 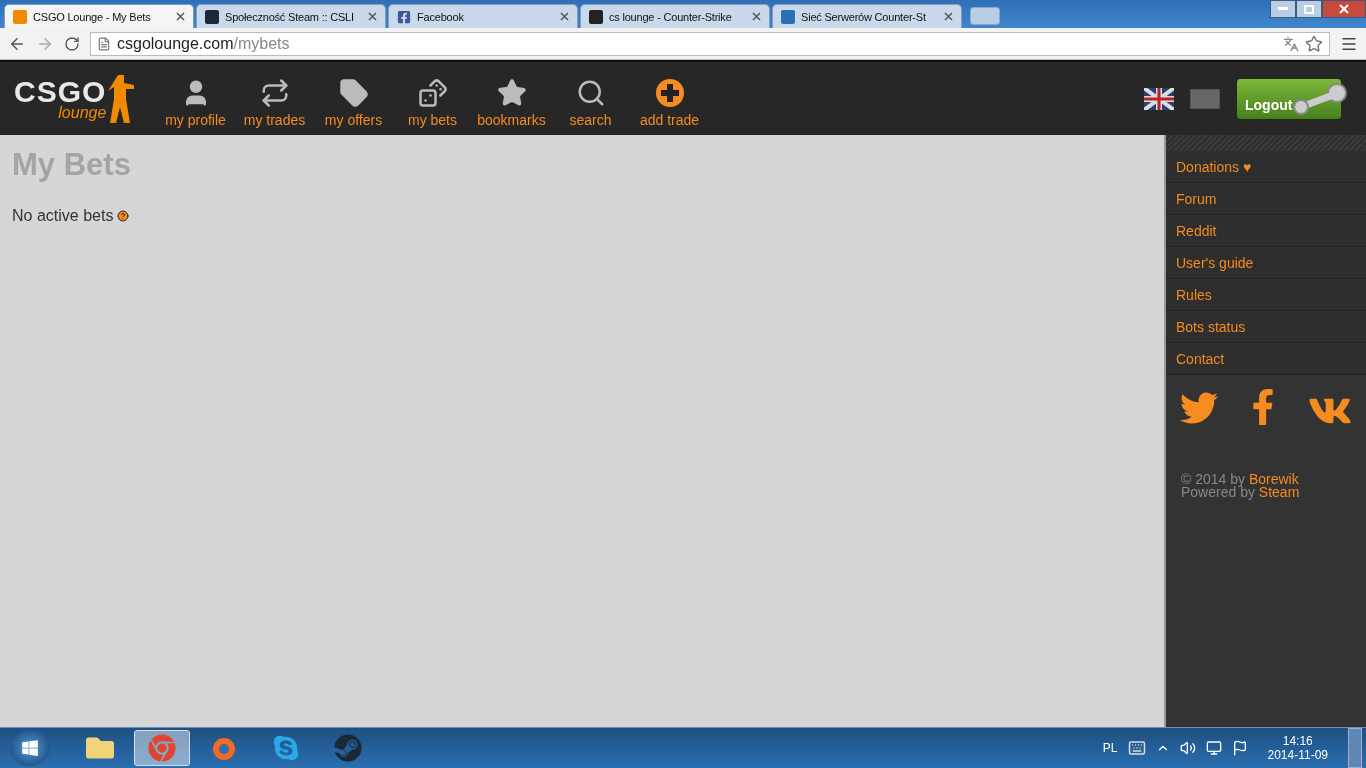 What do you see at coordinates (1266, 359) in the screenshot?
I see `sidebar-link: Contact` at bounding box center [1266, 359].